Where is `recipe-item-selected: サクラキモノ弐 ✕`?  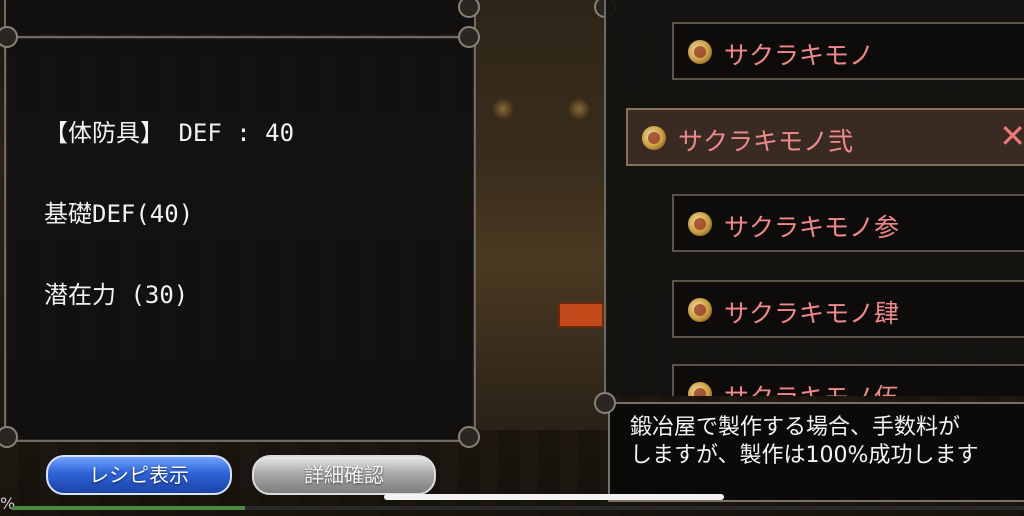 recipe-item-selected: サクラキモノ弐 ✕ is located at coordinates (825, 137).